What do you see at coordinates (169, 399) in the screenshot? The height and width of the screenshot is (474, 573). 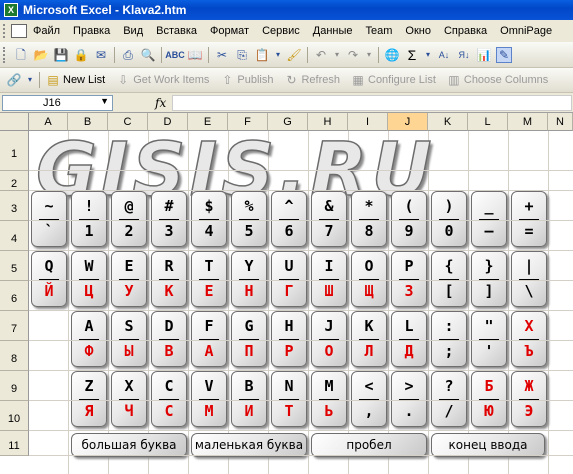 I see `key-row4-2: CС` at bounding box center [169, 399].